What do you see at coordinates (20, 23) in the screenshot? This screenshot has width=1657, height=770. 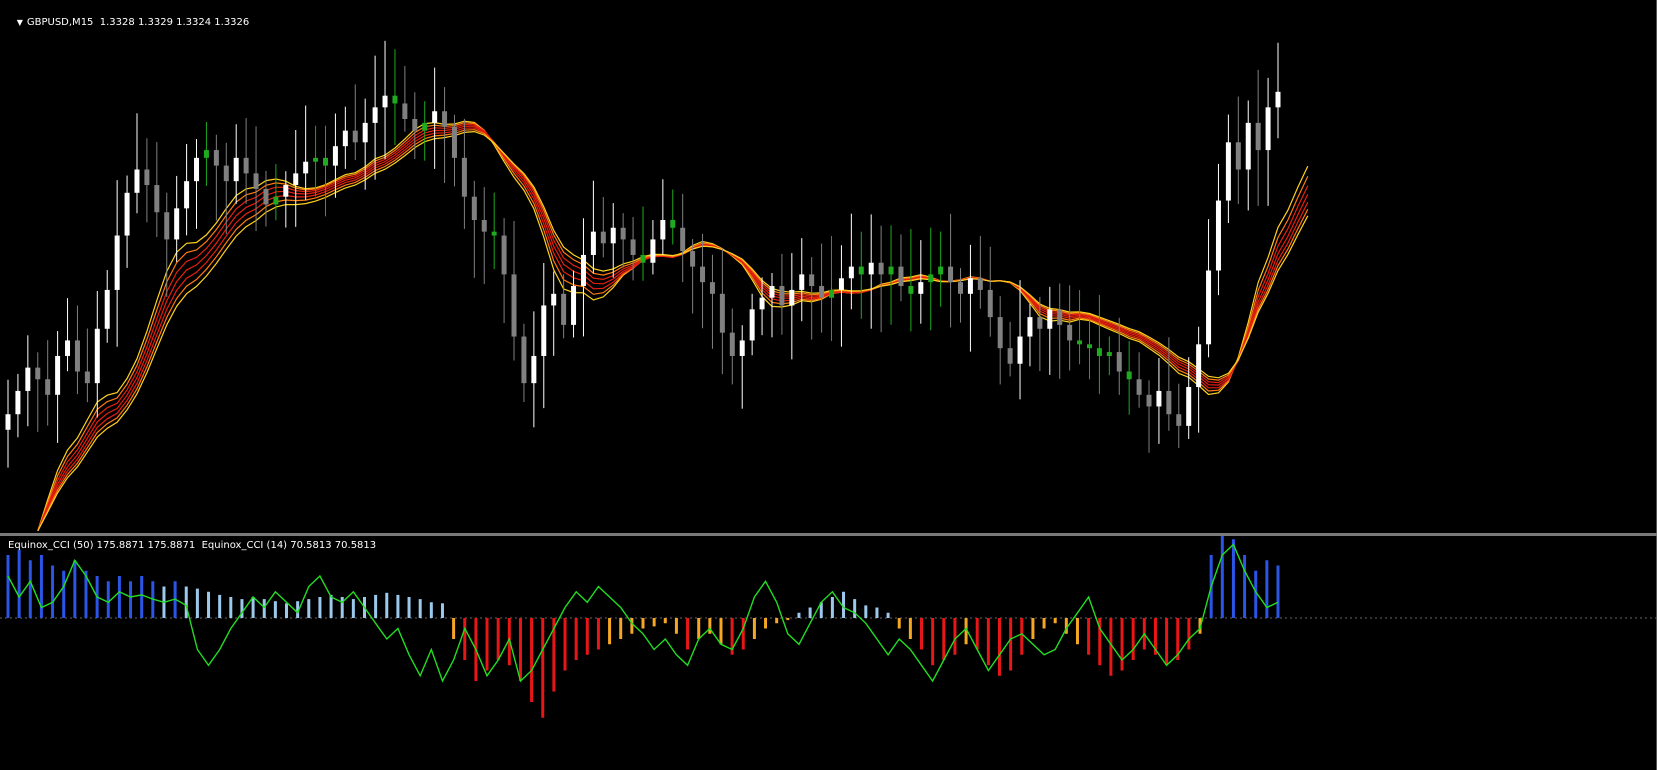 I see `chart-menu-icon: ▼` at bounding box center [20, 23].